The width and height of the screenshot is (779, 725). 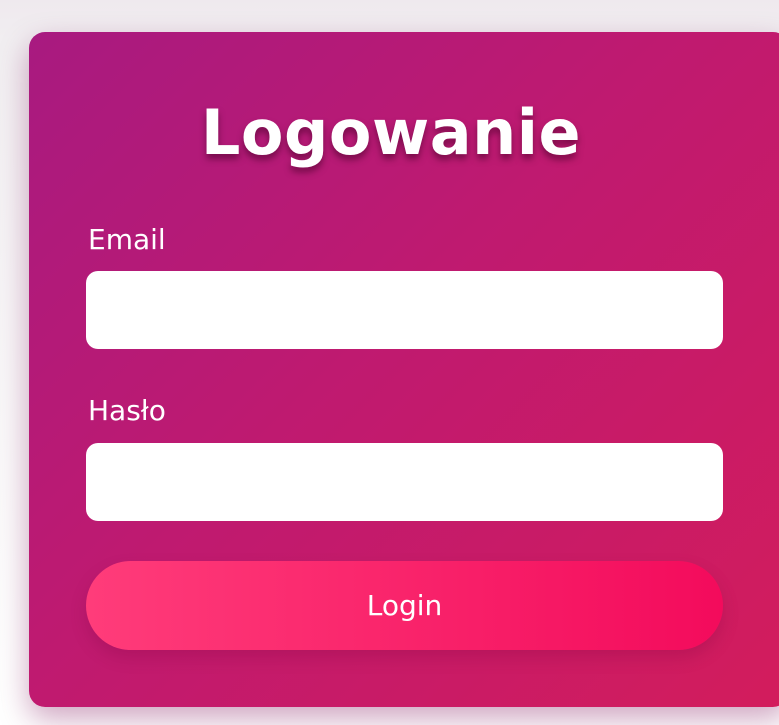 What do you see at coordinates (127, 239) in the screenshot?
I see `email-label: Email` at bounding box center [127, 239].